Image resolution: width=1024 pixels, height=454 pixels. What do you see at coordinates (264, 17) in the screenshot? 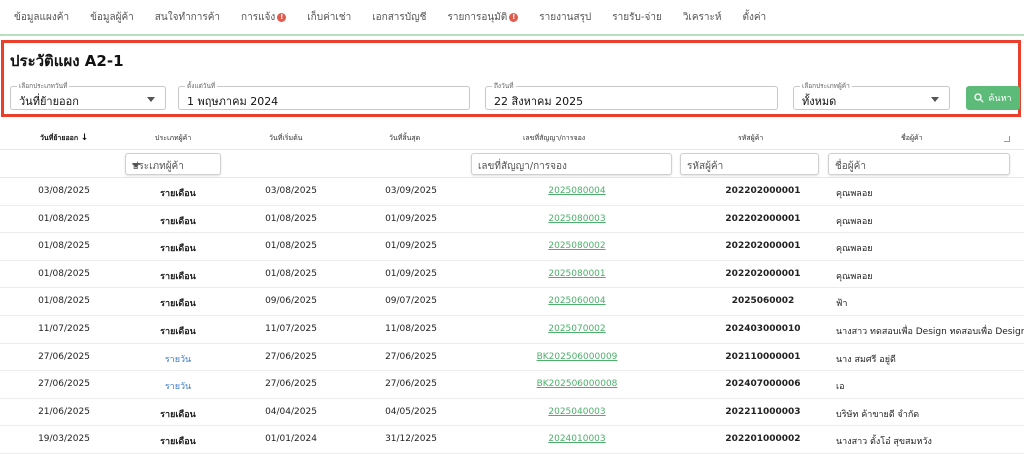
I see `nav-item-notifications: การแจ้ง!` at bounding box center [264, 17].